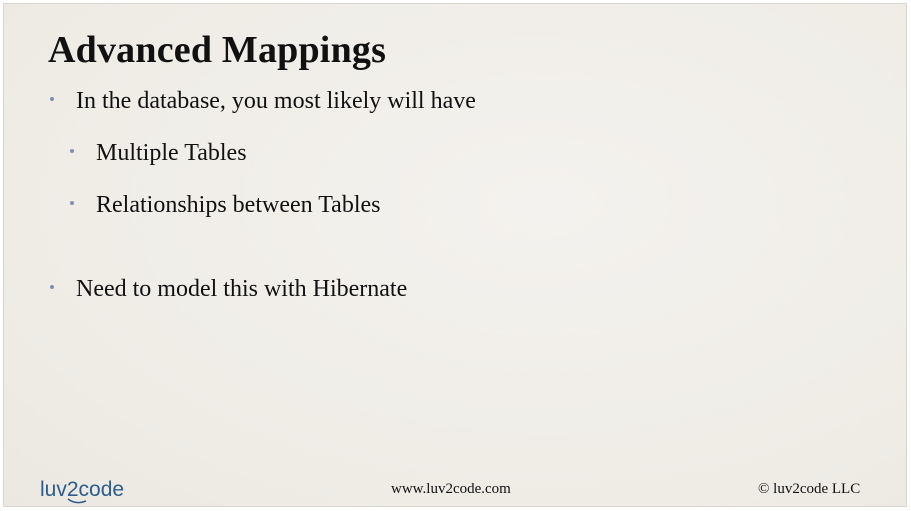  Describe the element at coordinates (171, 153) in the screenshot. I see `bullet-text: Multiple Tables` at that location.